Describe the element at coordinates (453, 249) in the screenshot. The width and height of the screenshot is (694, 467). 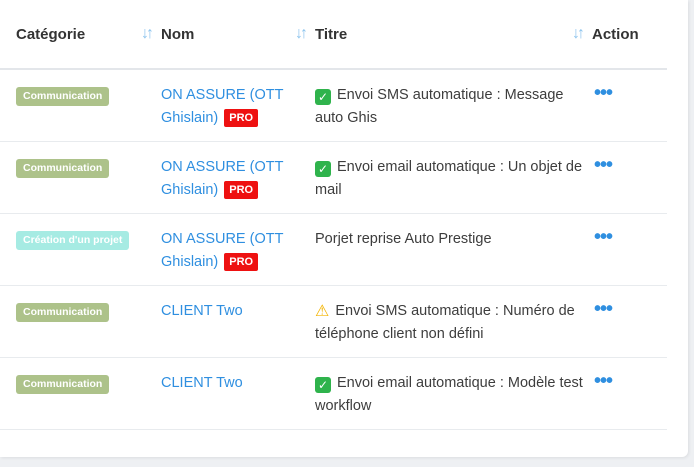
I see `title-cell: Porjet reprise Auto Prestige` at that location.